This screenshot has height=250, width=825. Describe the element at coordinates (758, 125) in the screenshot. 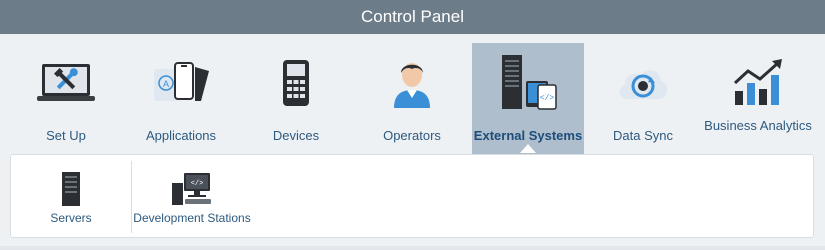

I see `nav-item-label: Business Analytics` at that location.